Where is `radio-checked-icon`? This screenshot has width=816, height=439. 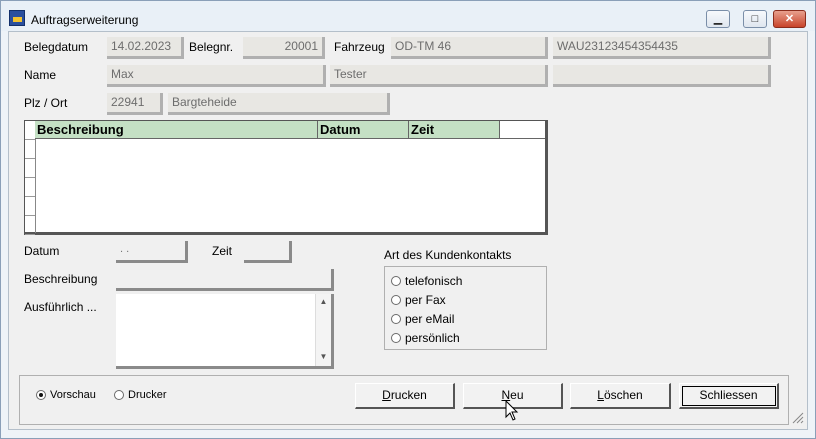 radio-checked-icon is located at coordinates (41, 395).